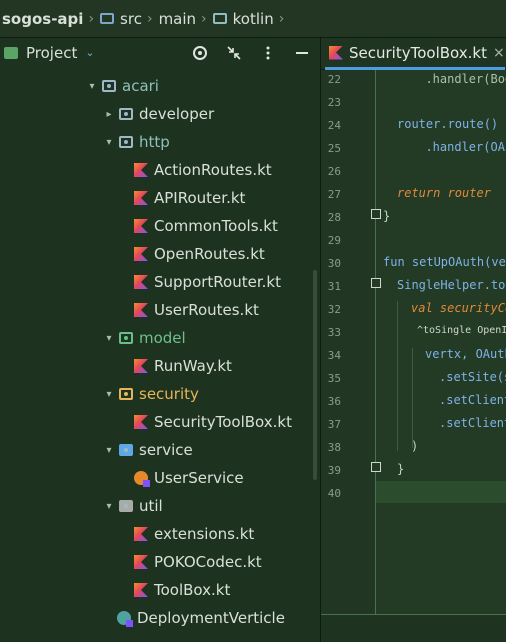 This screenshot has width=506, height=642. Describe the element at coordinates (472, 377) in the screenshot. I see `code-line: .setSite(s` at that location.